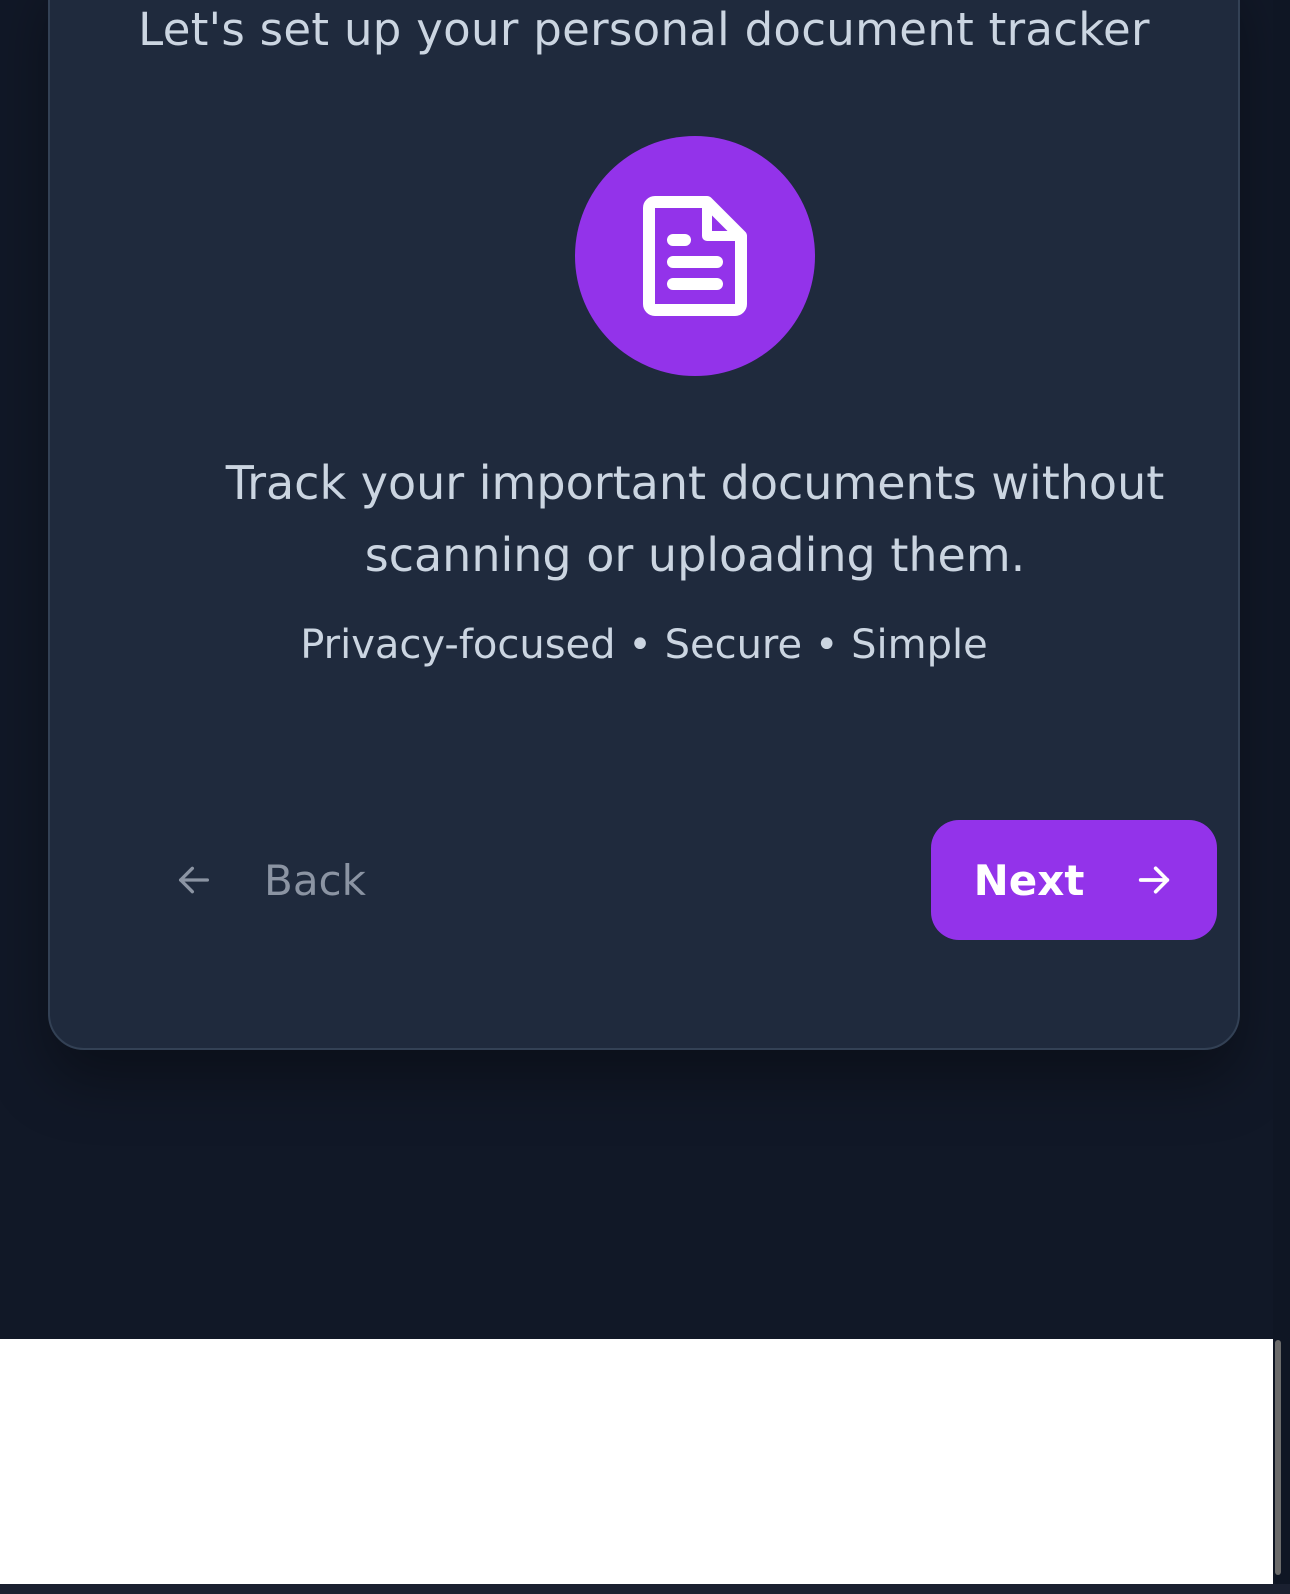 The width and height of the screenshot is (1290, 1594). What do you see at coordinates (1278, 1457) in the screenshot?
I see `scrollbar-thumb` at bounding box center [1278, 1457].